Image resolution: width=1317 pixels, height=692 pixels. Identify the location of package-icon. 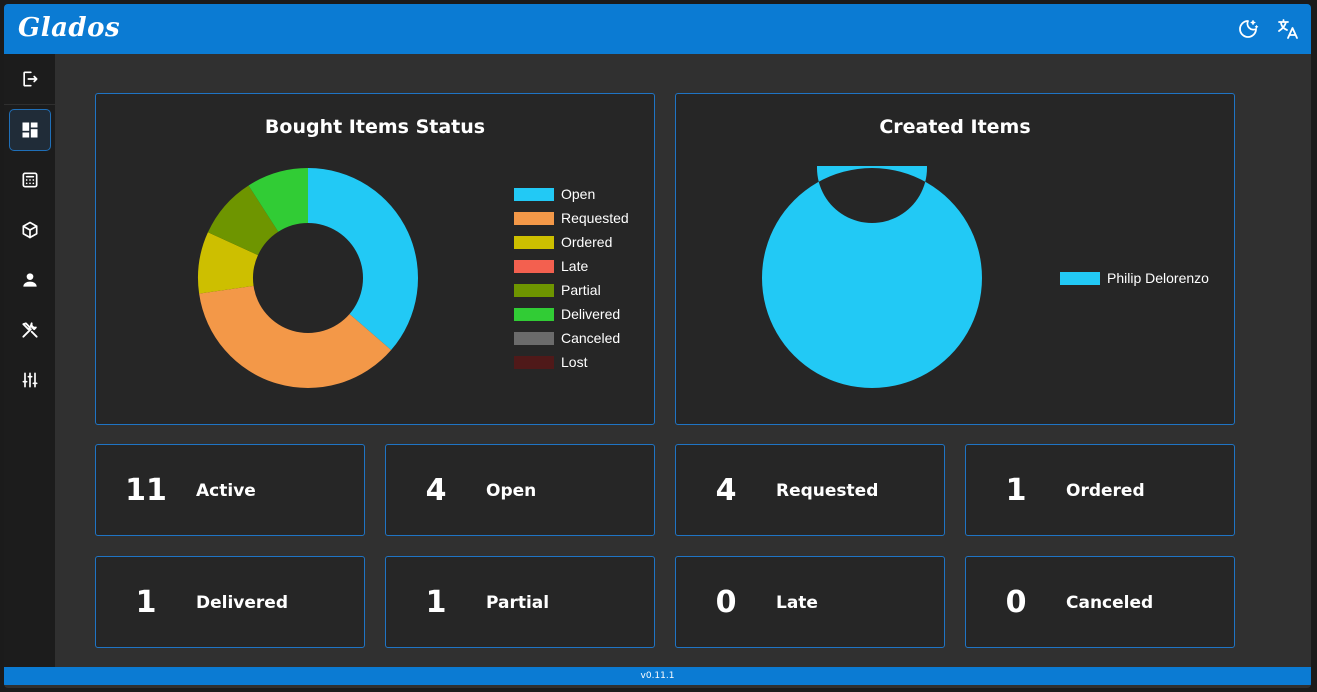
(30, 230).